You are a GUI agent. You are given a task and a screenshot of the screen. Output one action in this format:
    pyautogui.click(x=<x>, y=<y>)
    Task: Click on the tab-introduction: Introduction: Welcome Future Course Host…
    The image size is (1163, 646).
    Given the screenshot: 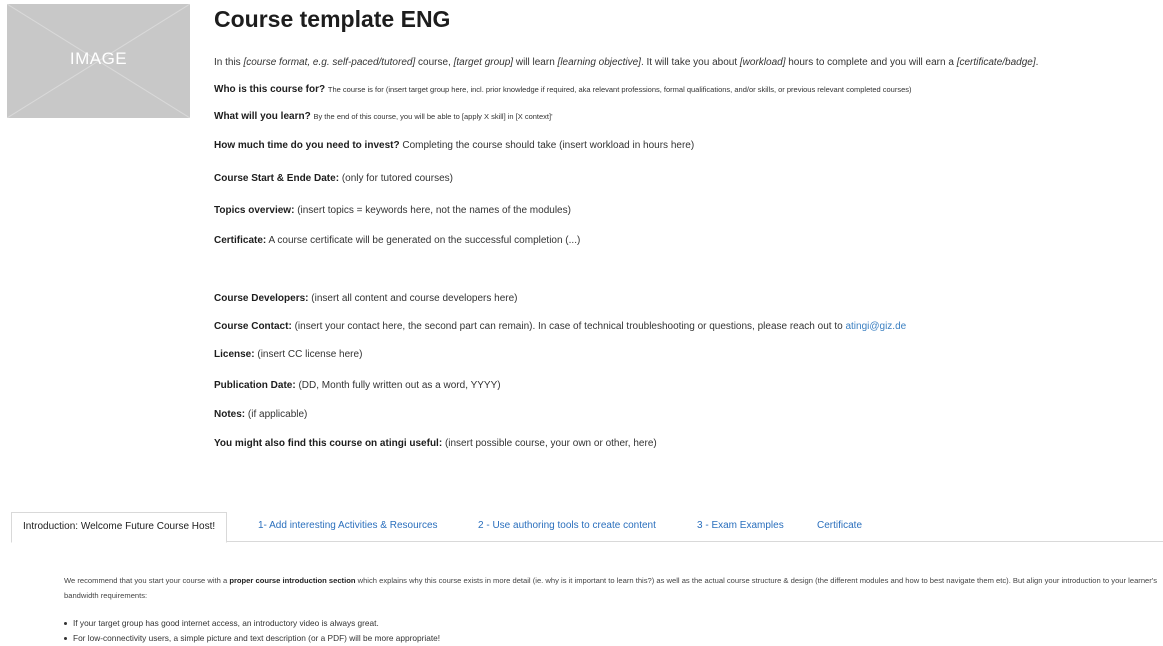 What is the action you would take?
    pyautogui.click(x=119, y=527)
    